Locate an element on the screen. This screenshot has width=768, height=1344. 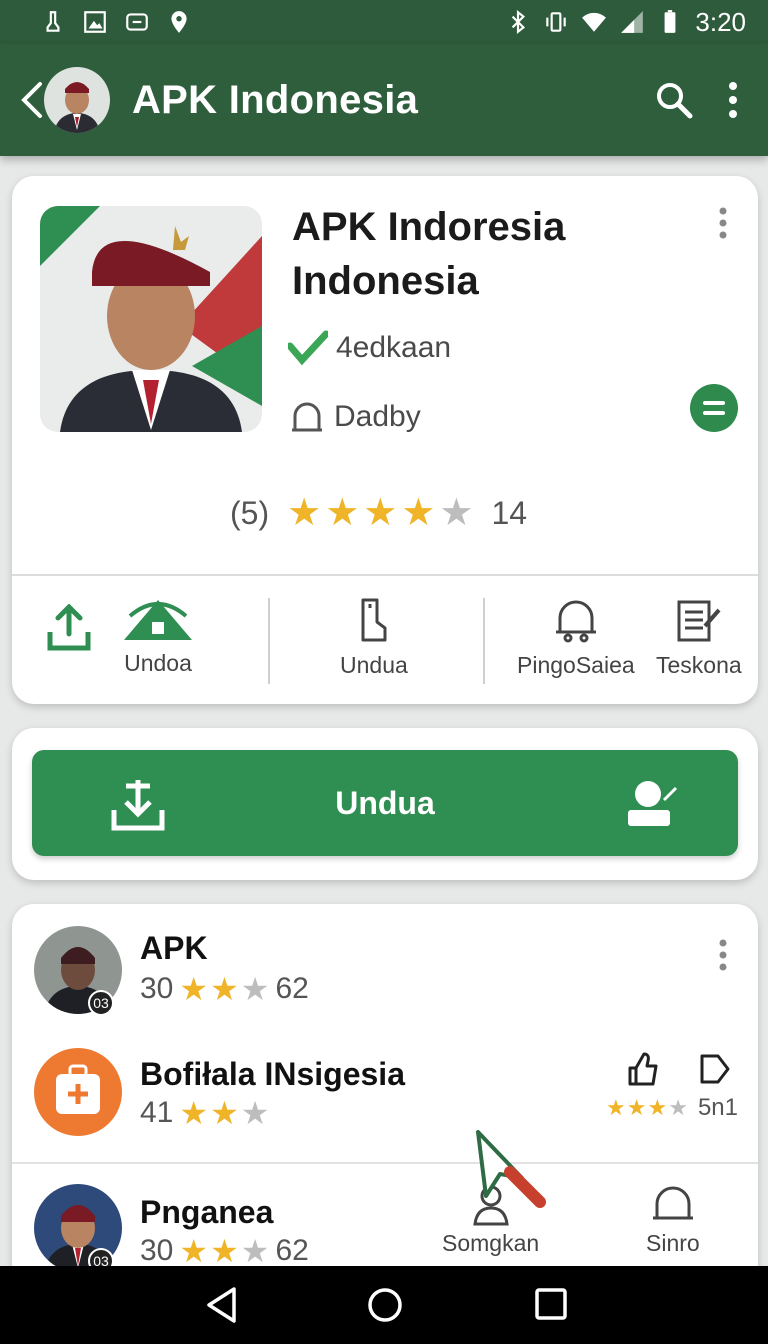
download-label: Unduа is located at coordinates (385, 802).